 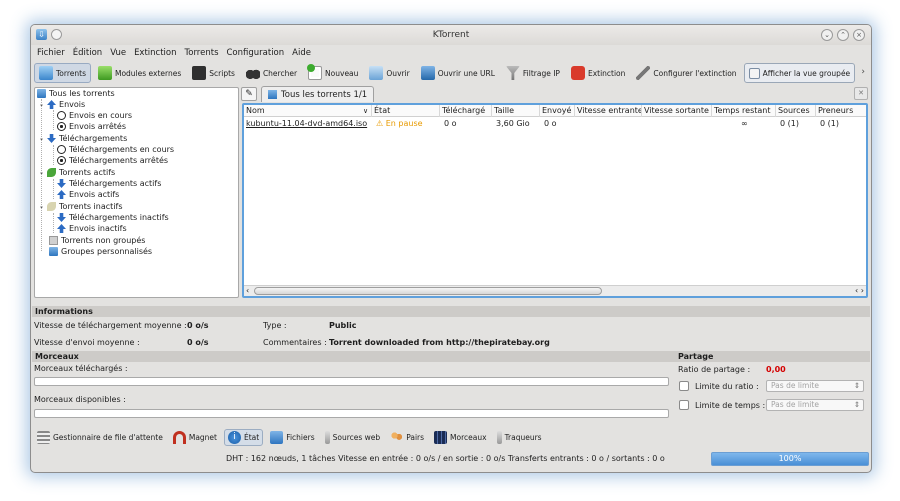 I want to click on column-header-nom: Nom, so click(x=308, y=111).